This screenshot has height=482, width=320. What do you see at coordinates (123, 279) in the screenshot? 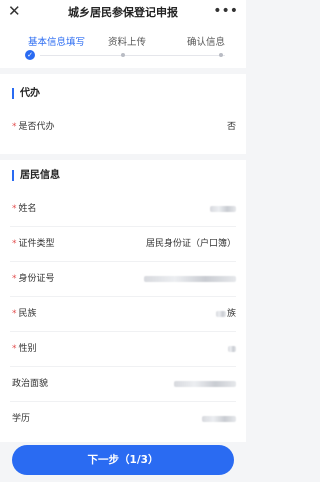
I see `field-id-number: * 身份证号` at bounding box center [123, 279].